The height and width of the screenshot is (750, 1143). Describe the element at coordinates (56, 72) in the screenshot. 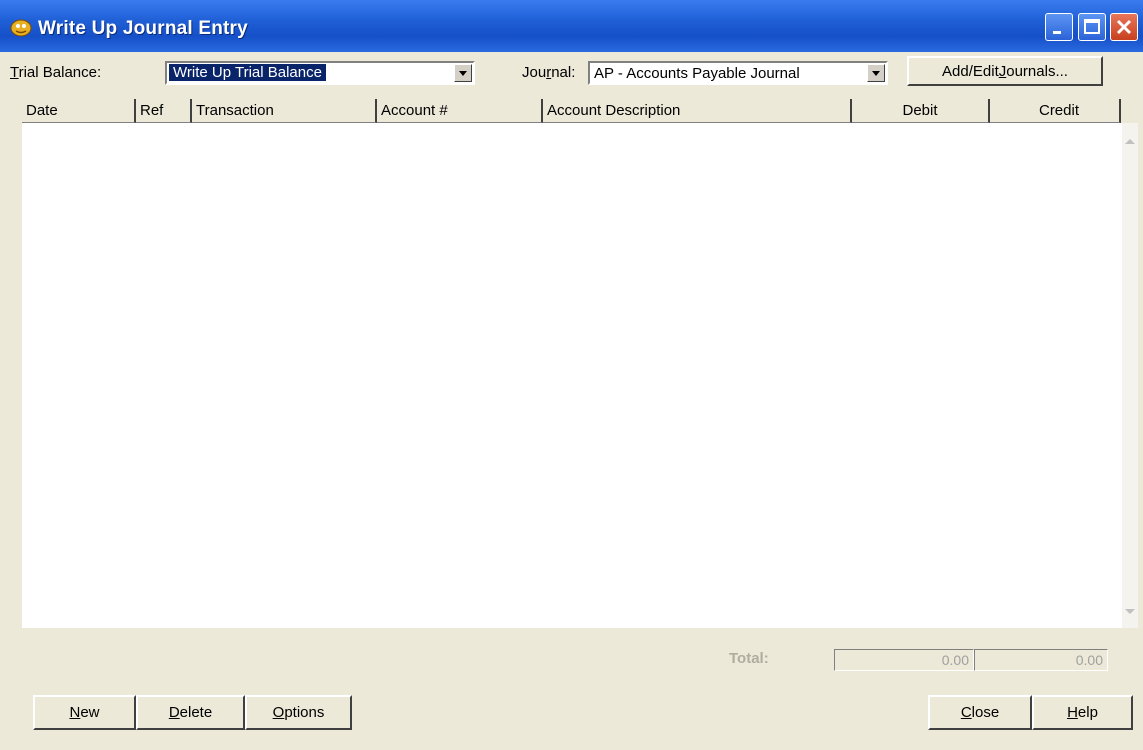

I see `trial-balance-label: Trial Balance:` at that location.